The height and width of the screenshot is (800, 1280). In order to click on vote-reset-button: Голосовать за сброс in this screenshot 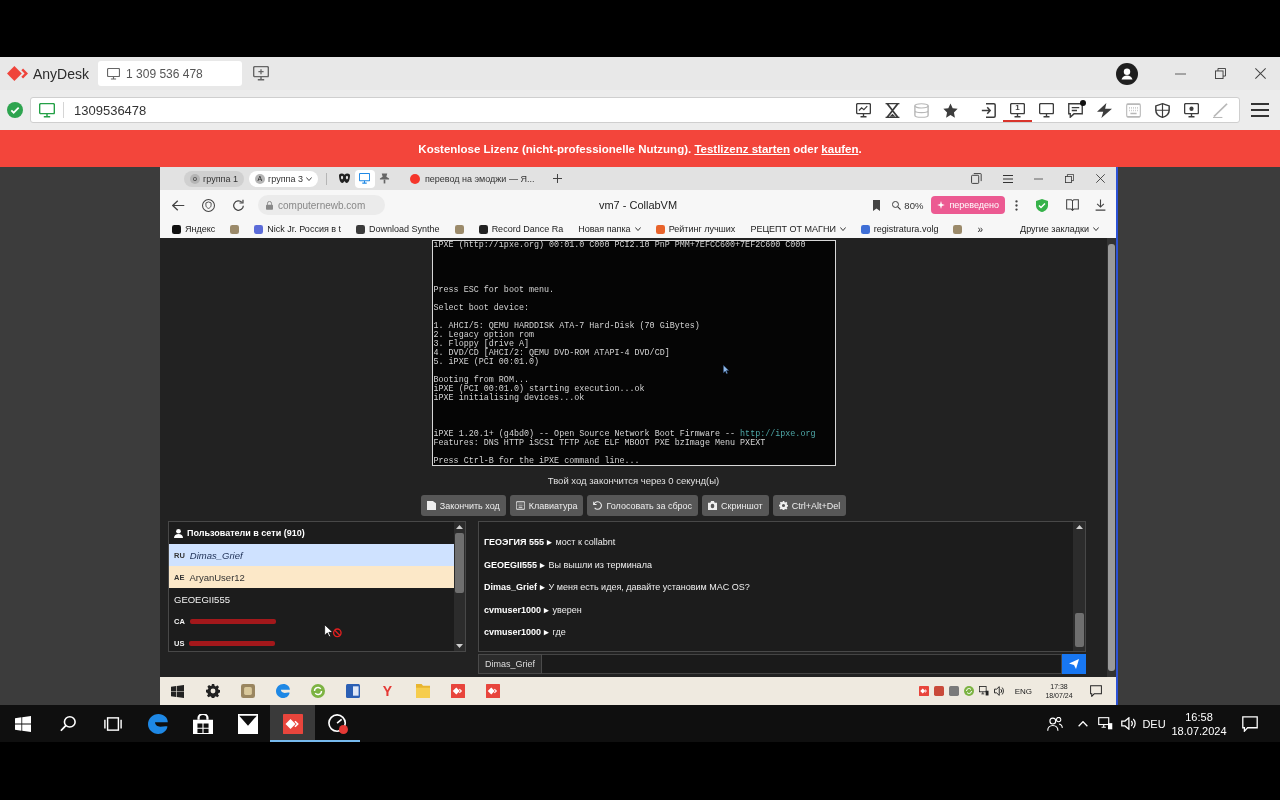, I will do `click(643, 505)`.